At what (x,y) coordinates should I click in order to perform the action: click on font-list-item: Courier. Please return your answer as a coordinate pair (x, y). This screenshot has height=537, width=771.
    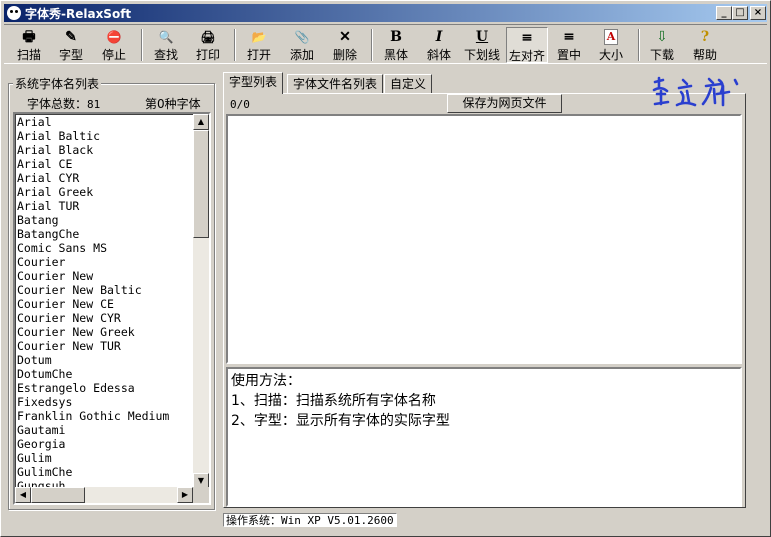
    Looking at the image, I should click on (107, 262).